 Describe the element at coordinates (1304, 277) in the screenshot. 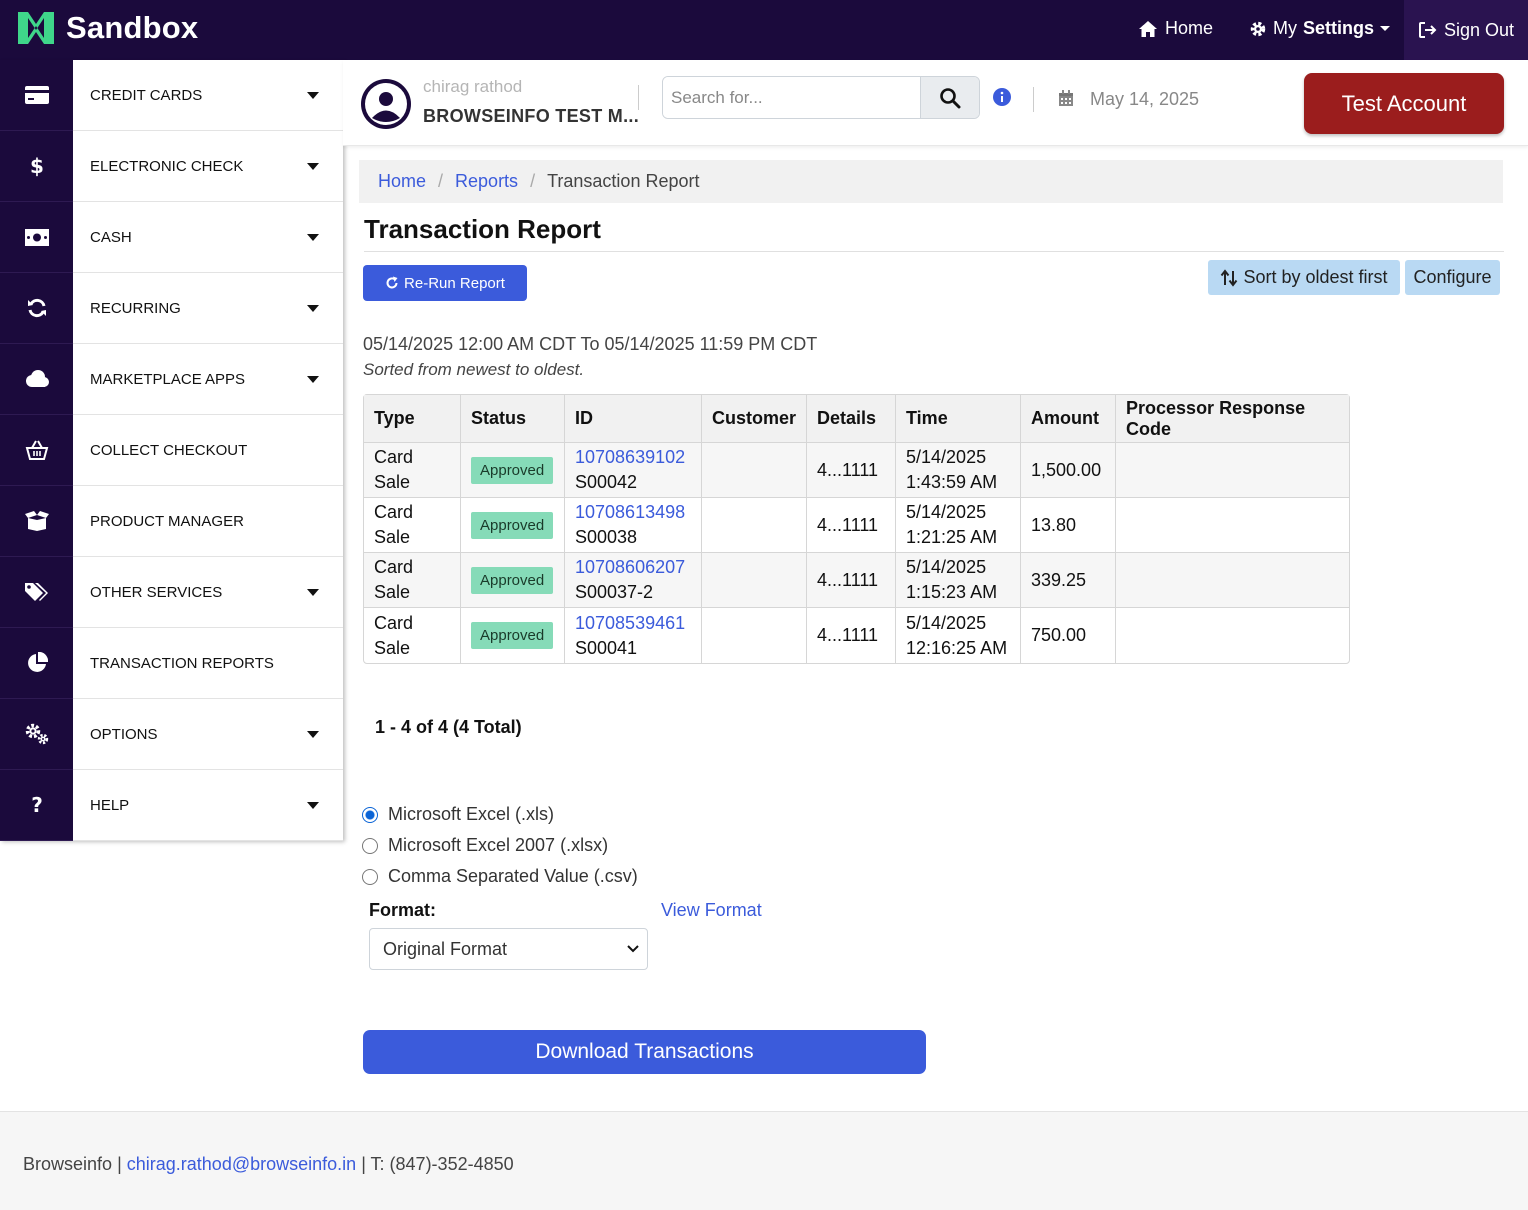

I see `sort-oldest-button: Sort by oldest first` at that location.